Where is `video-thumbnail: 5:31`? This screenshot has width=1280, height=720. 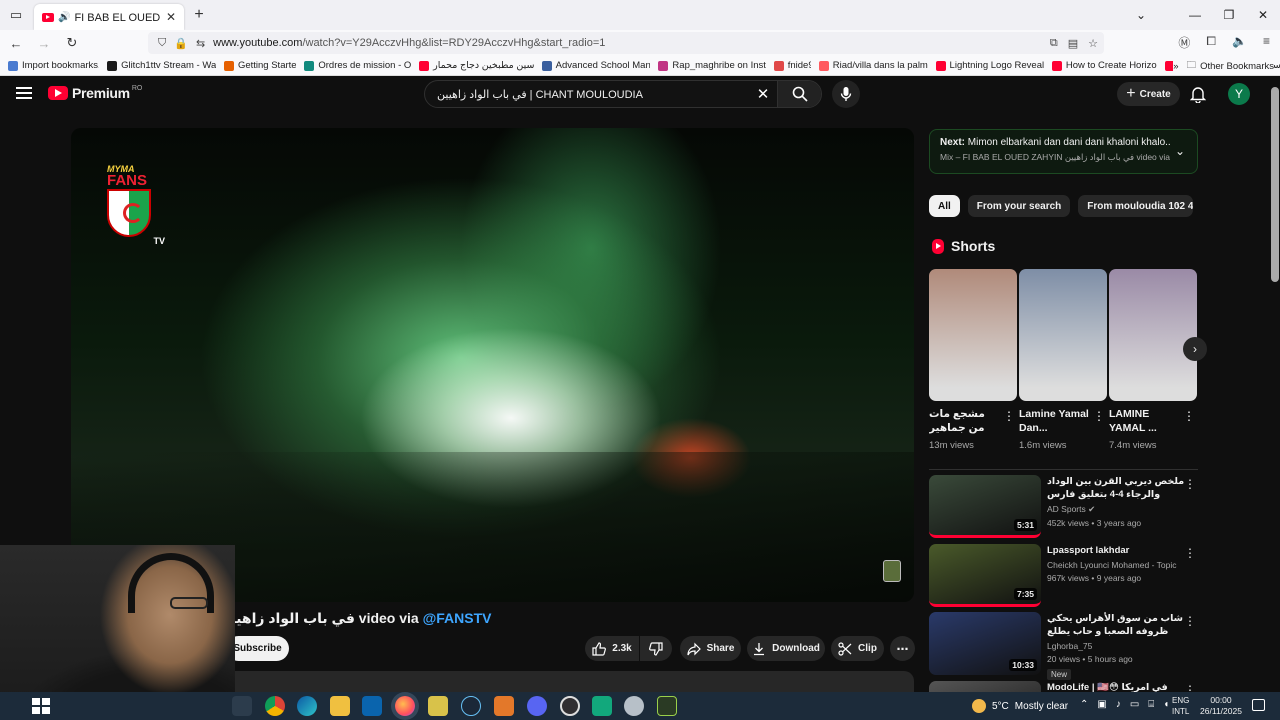 video-thumbnail: 5:31 is located at coordinates (985, 506).